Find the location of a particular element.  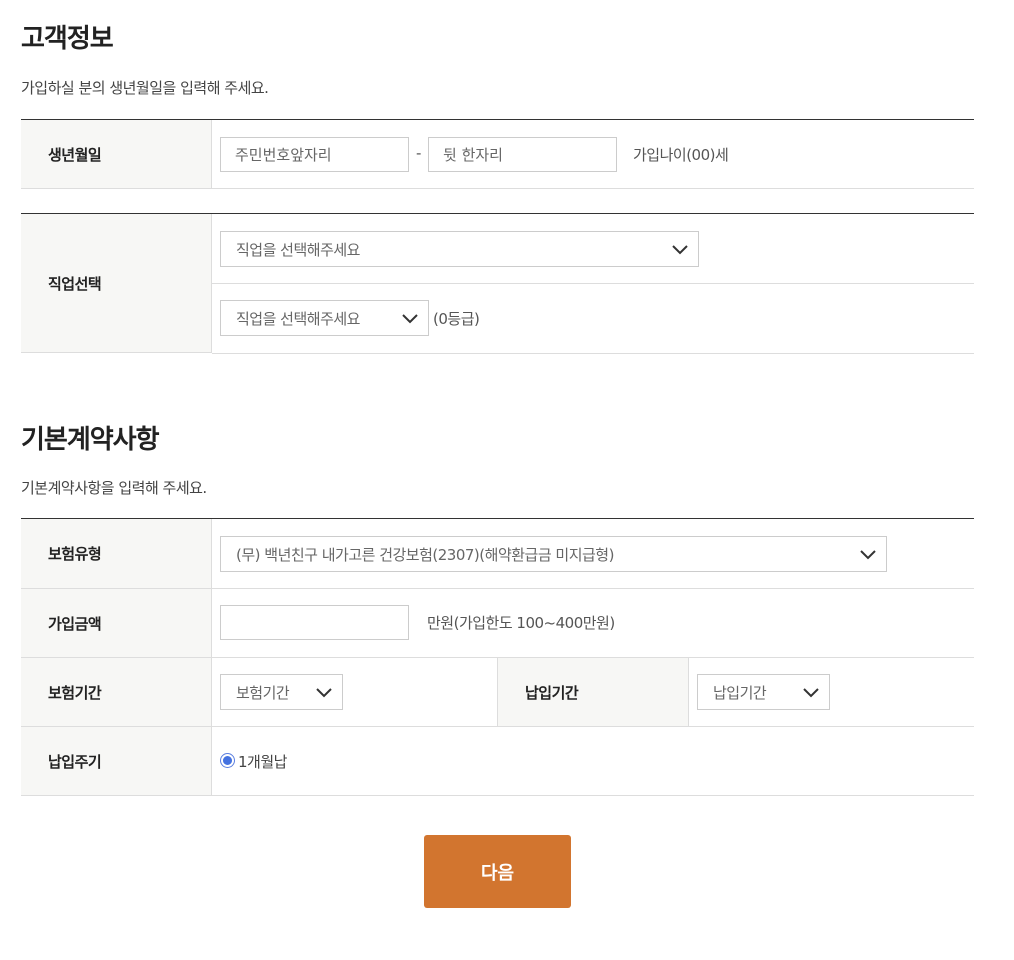

job-grade-note: (0등급) is located at coordinates (456, 319).